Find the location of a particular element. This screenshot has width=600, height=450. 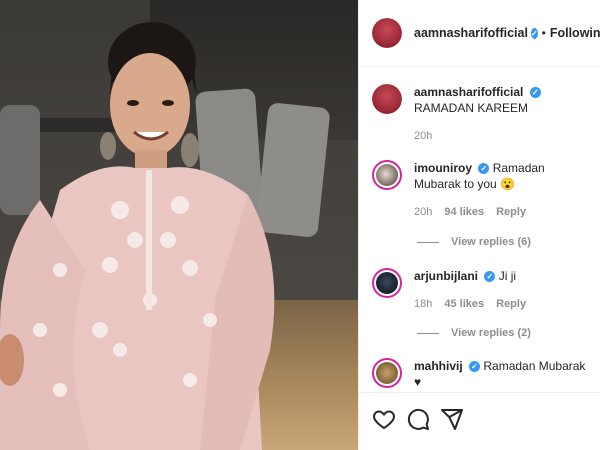

heart-icon is located at coordinates (384, 419).